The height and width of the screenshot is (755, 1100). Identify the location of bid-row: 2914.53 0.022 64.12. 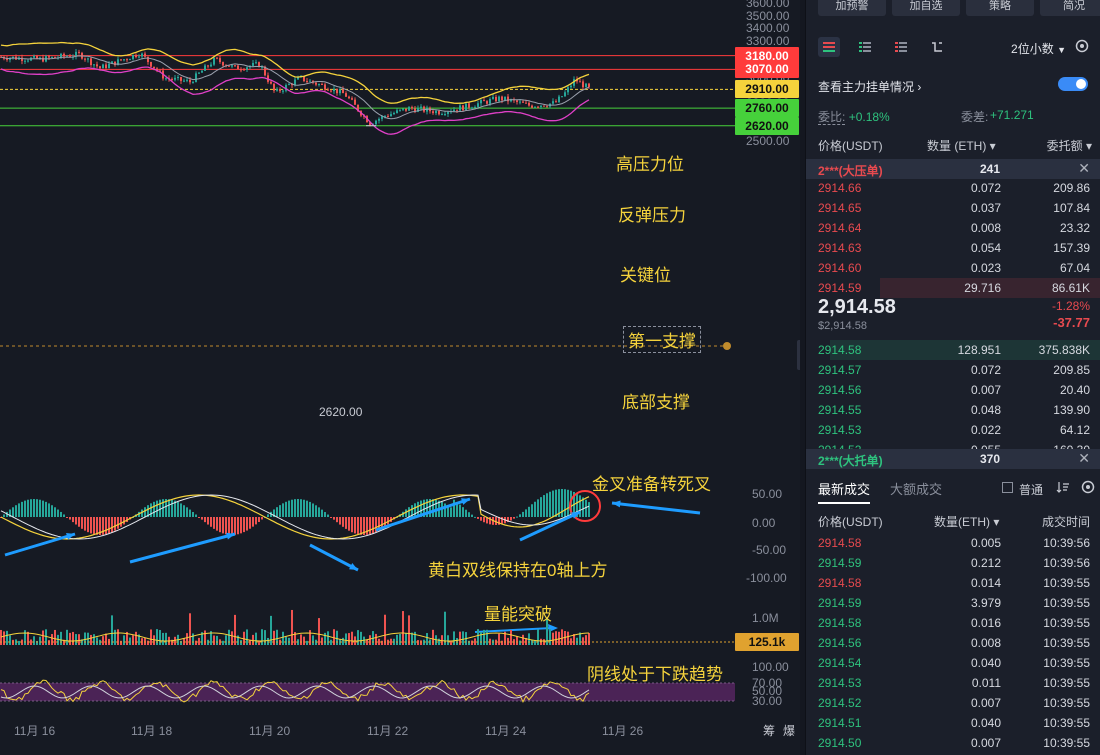
(953, 430).